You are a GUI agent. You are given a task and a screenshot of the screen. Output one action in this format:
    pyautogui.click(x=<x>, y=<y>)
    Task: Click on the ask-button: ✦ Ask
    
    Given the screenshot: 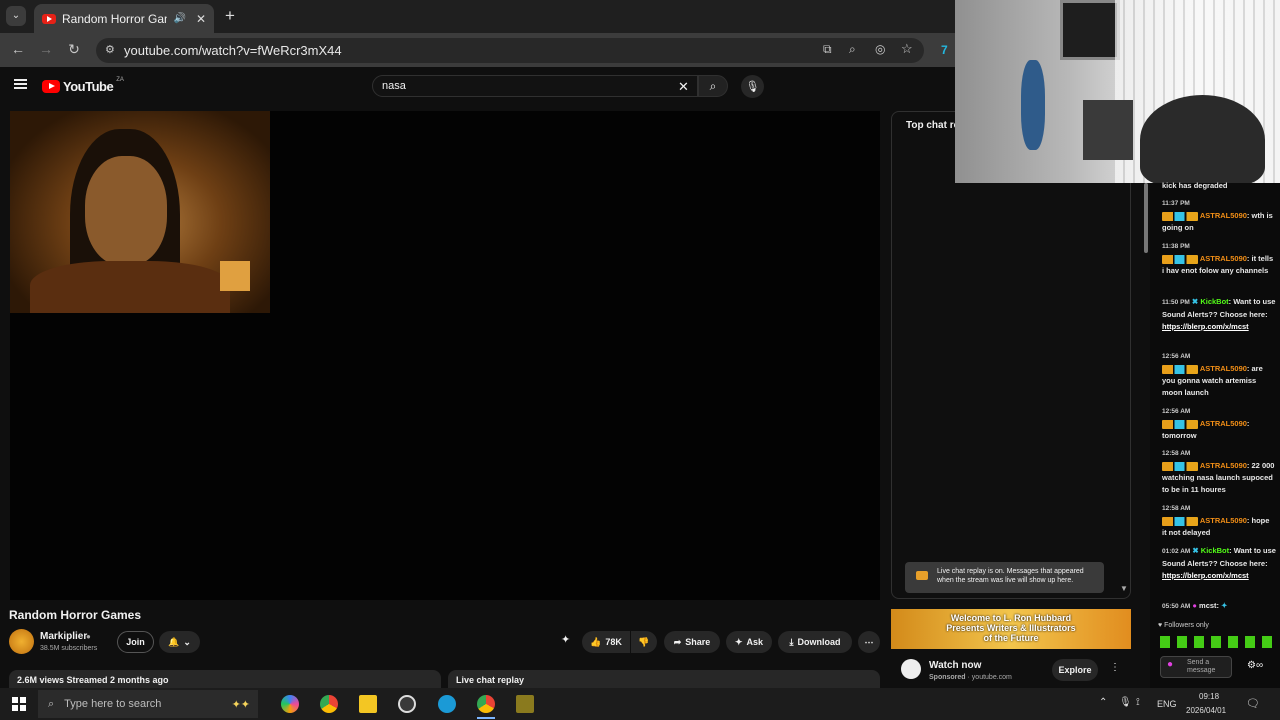 What is the action you would take?
    pyautogui.click(x=749, y=642)
    